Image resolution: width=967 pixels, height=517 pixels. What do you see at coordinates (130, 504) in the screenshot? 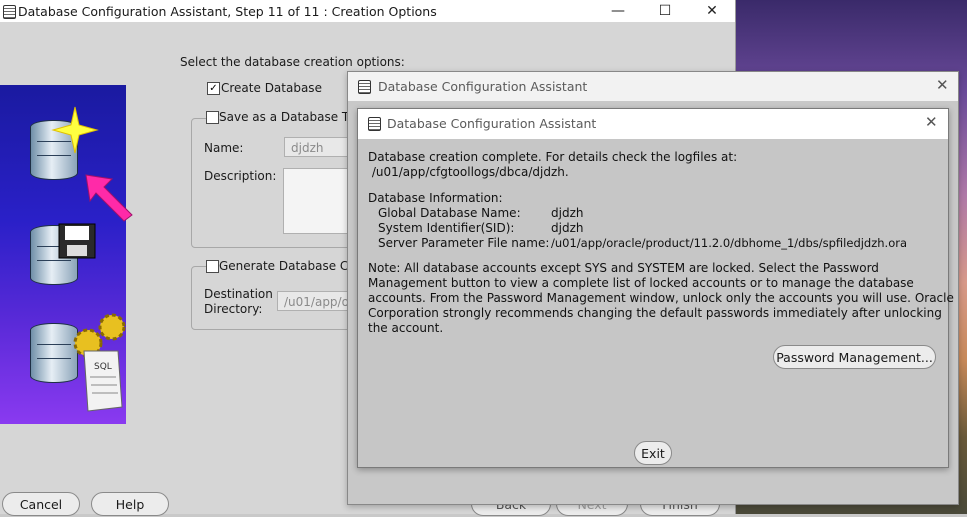
I see `help-button: Help` at bounding box center [130, 504].